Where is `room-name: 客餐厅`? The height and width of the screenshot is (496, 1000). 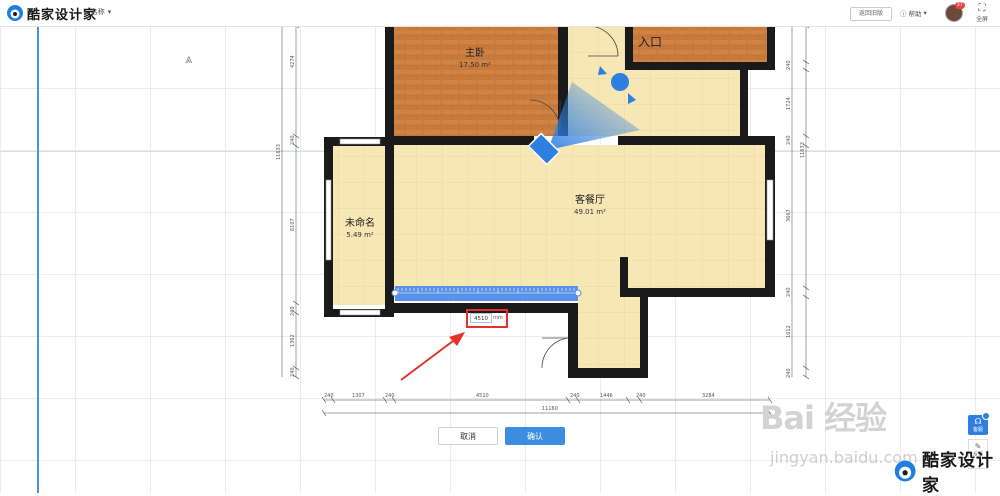
room-name: 客餐厅 is located at coordinates (590, 200).